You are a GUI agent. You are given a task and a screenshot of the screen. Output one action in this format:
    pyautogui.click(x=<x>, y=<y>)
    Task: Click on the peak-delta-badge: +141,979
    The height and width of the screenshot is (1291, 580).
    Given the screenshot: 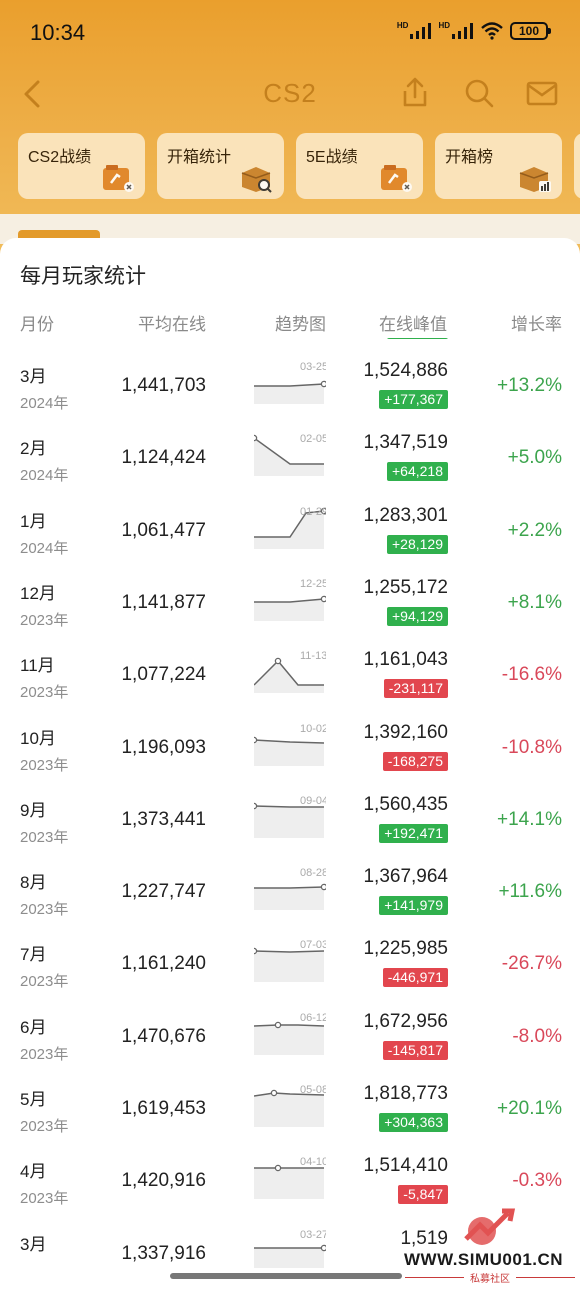 What is the action you would take?
    pyautogui.click(x=413, y=906)
    